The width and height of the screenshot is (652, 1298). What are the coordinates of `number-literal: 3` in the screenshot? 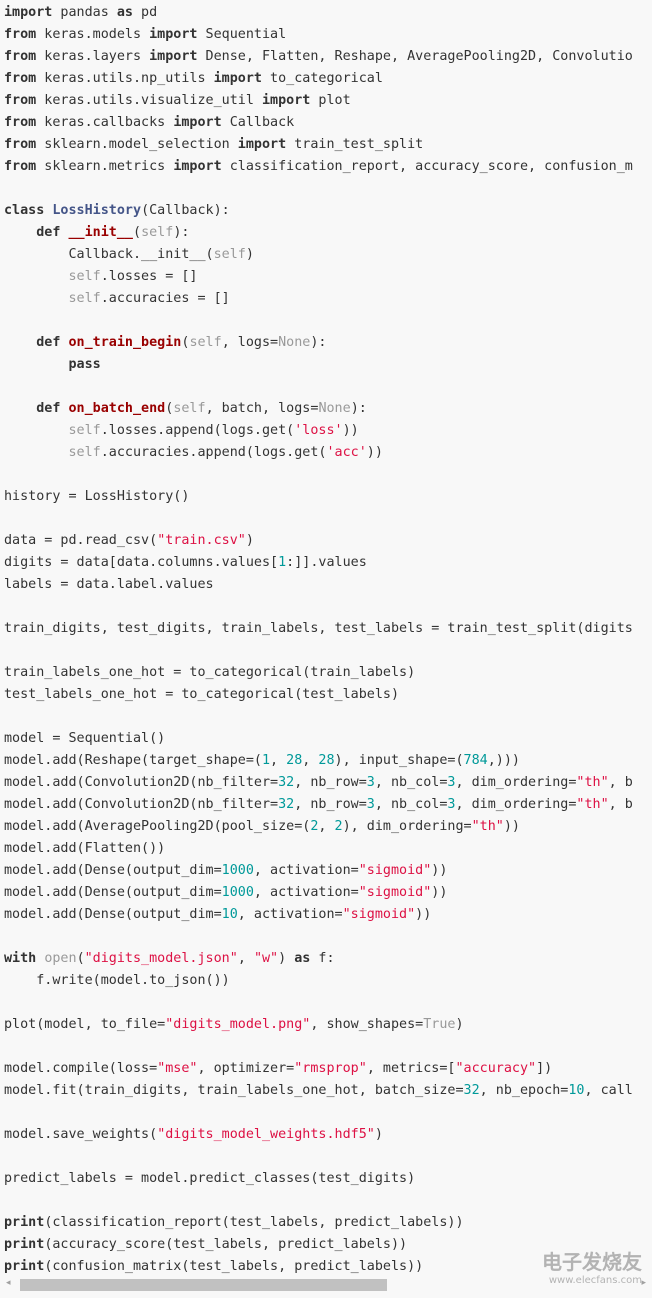 It's located at (370, 804).